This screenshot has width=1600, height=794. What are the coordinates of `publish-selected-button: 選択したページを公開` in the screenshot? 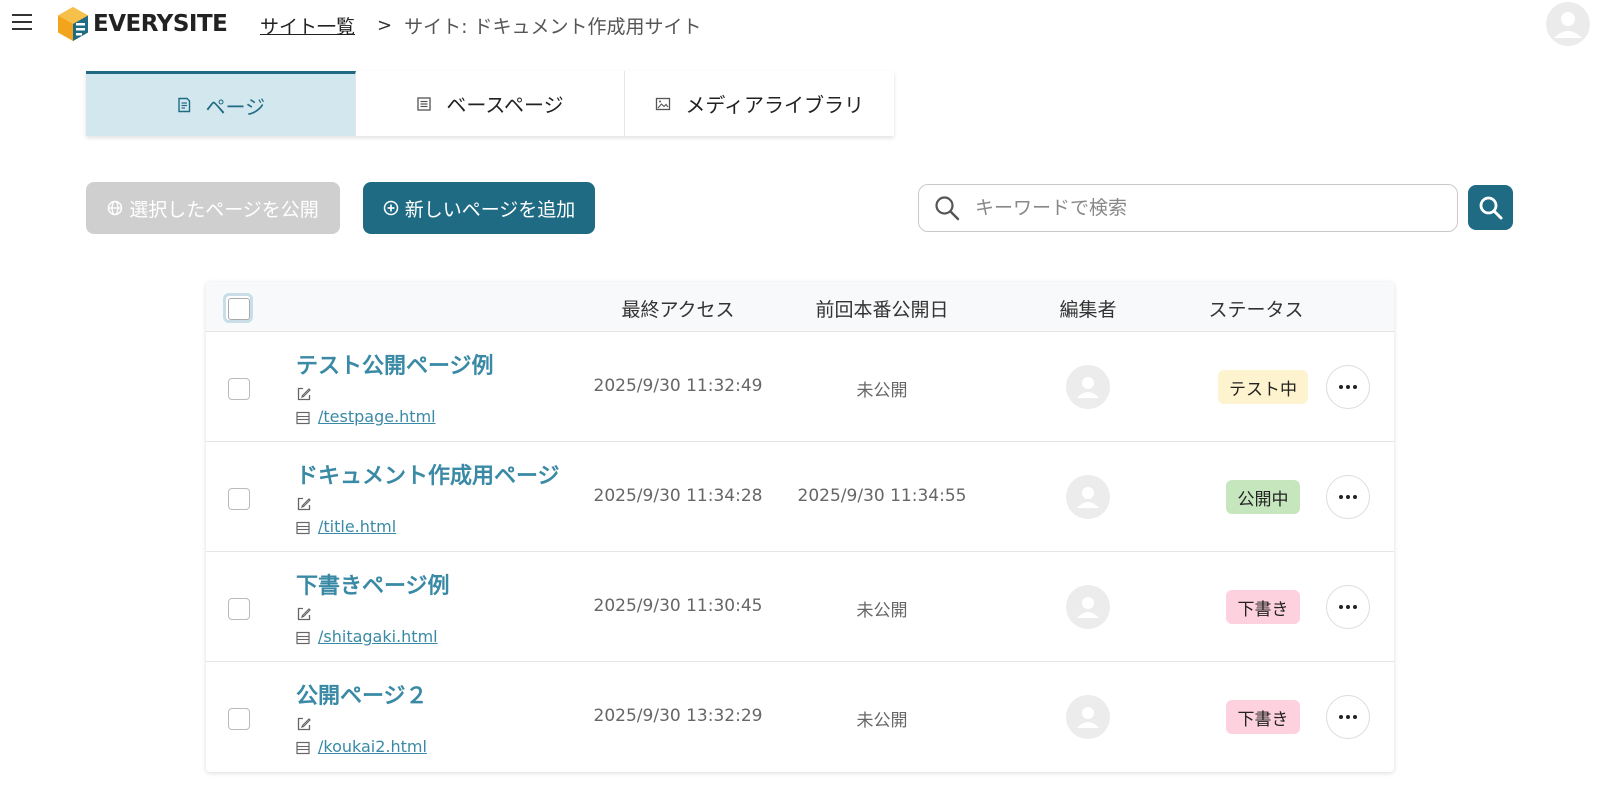 It's located at (213, 208).